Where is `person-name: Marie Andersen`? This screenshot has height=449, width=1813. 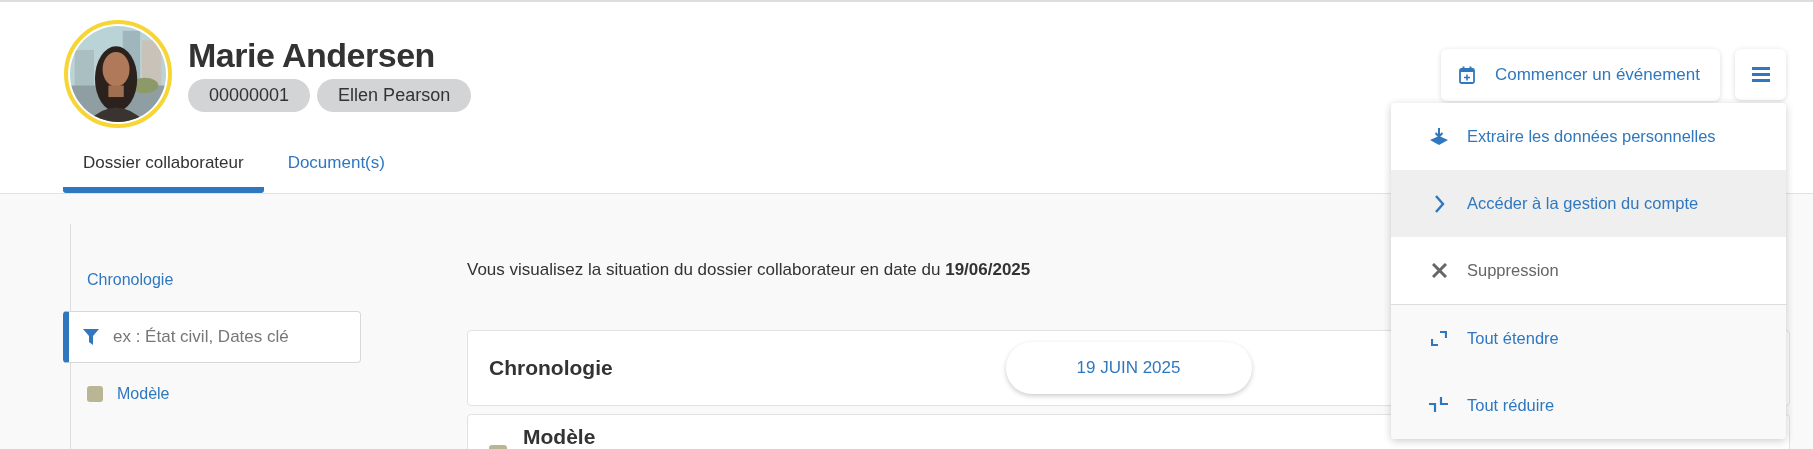 person-name: Marie Andersen is located at coordinates (312, 55).